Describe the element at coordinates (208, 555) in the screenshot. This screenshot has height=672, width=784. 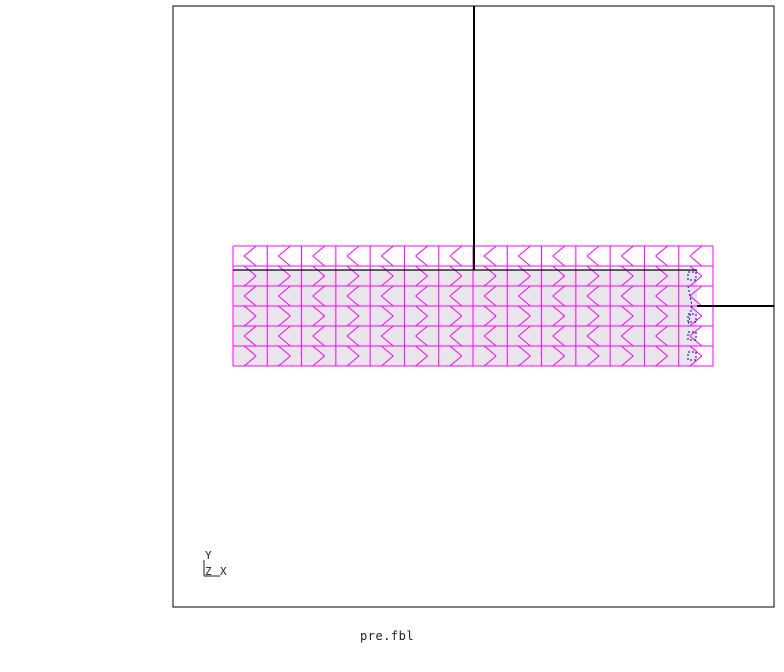
I see `triad-y-label: Y` at that location.